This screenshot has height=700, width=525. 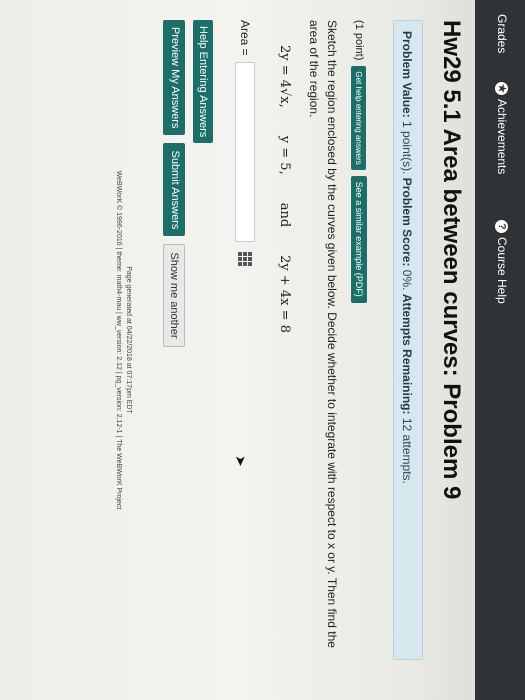 I want to click on top-nav: Grades ★ Achievements ? Course Help, so click(x=500, y=350).